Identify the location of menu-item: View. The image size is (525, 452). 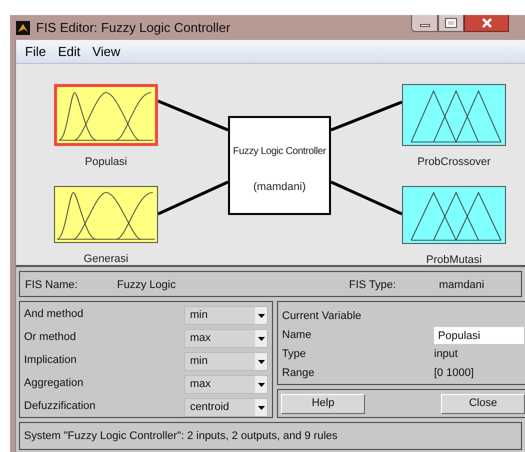
(106, 52).